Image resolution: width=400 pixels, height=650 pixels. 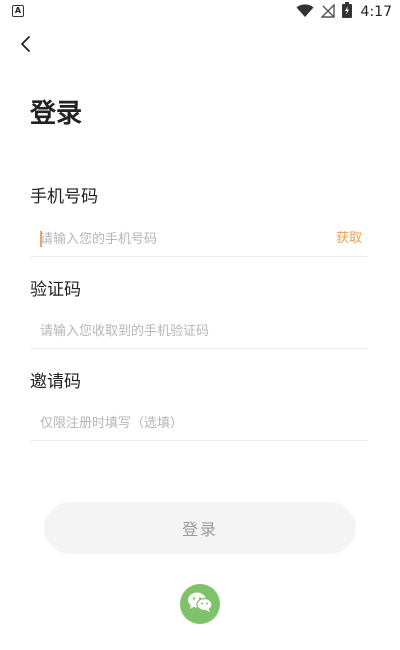 I want to click on status-bar: A 4:17, so click(x=200, y=12).